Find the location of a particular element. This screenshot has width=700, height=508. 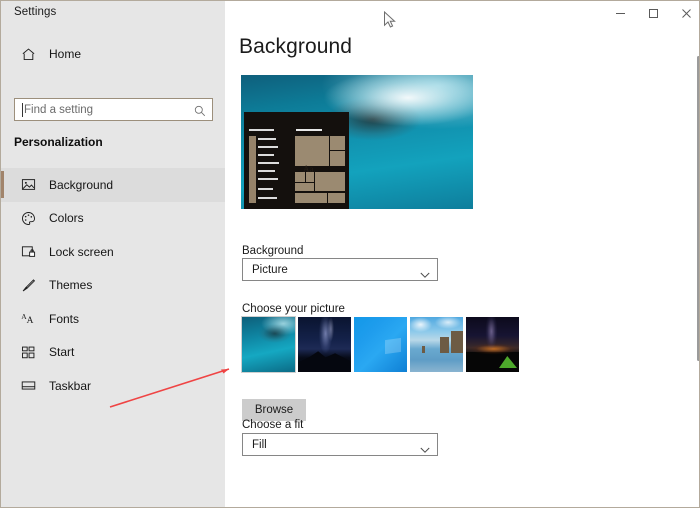

sidebar-item-home-label: Home is located at coordinates (65, 54).